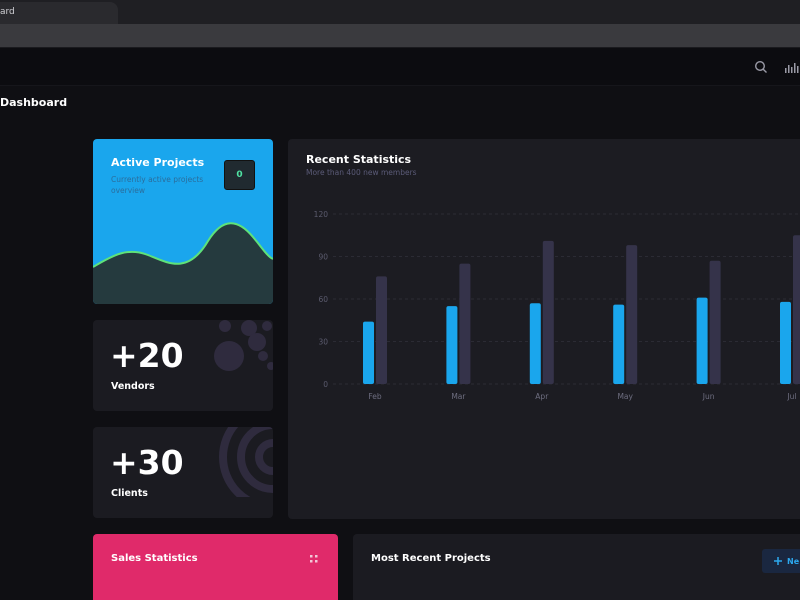 Image resolution: width=800 pixels, height=600 pixels. I want to click on clients-value: +30, so click(147, 462).